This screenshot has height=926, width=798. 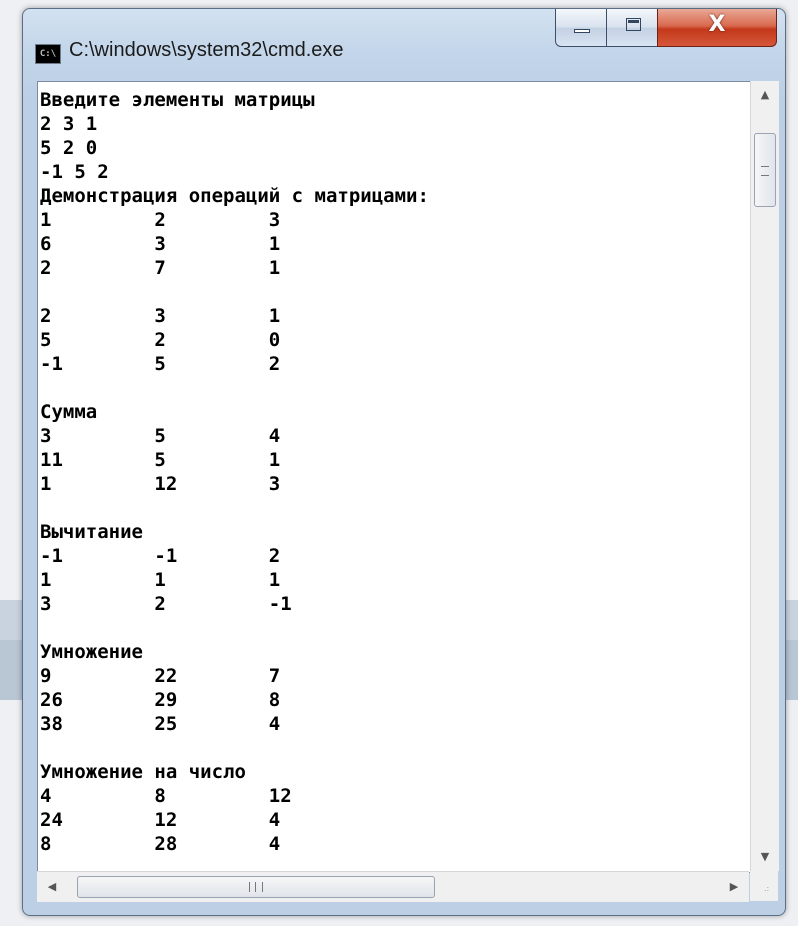 I want to click on scroll-right-arrow-icon: ▶, so click(x=734, y=887).